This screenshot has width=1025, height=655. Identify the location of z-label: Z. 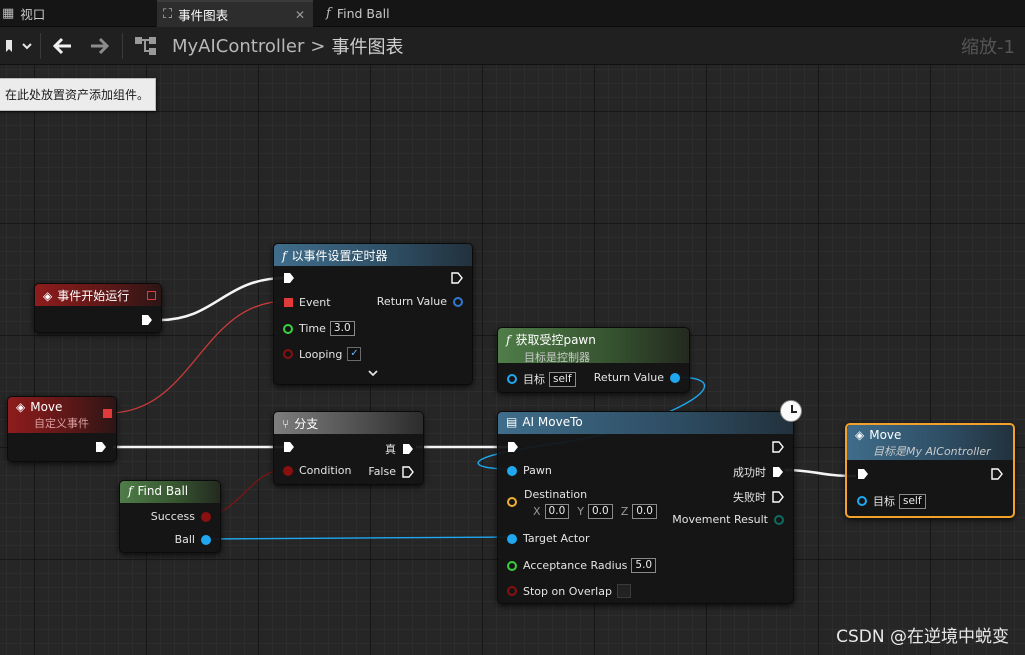
(624, 511).